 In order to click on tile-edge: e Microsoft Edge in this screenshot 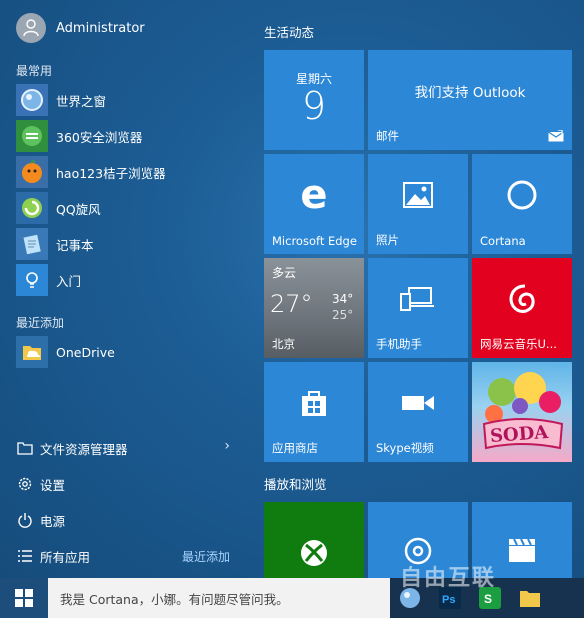, I will do `click(314, 204)`.